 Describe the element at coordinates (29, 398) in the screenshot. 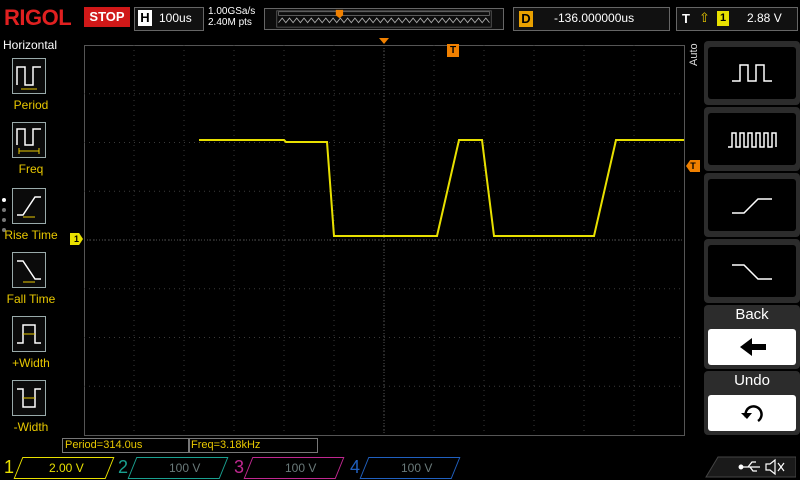

I see `negative-width-icon` at that location.